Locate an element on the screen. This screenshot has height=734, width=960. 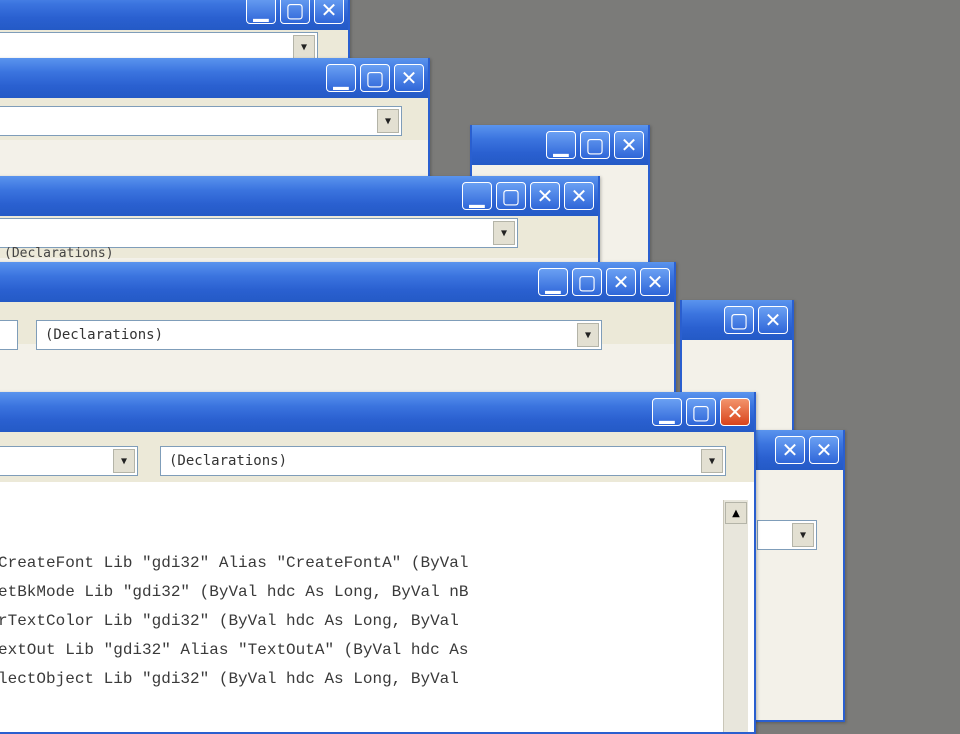
toolbar: (Declarations) ▼ is located at coordinates (337, 326).